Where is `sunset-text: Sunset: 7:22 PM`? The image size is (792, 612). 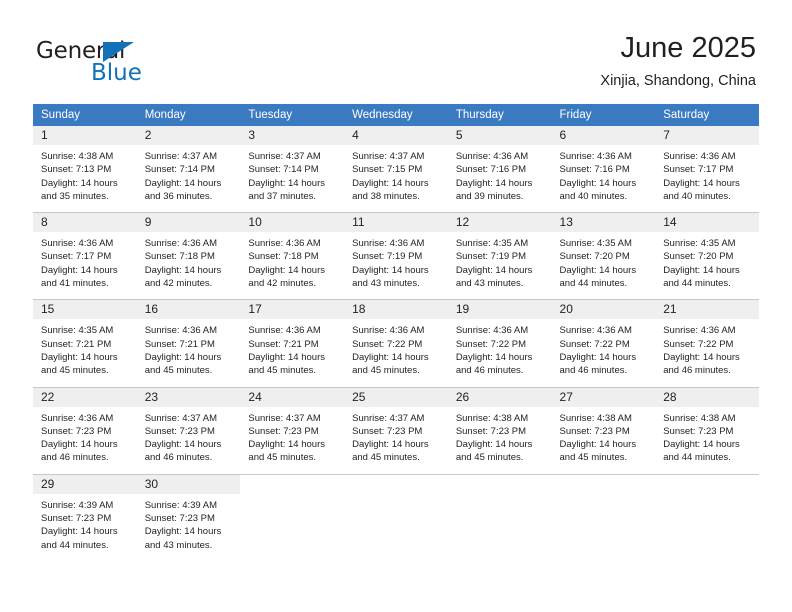 sunset-text: Sunset: 7:22 PM is located at coordinates (698, 344).